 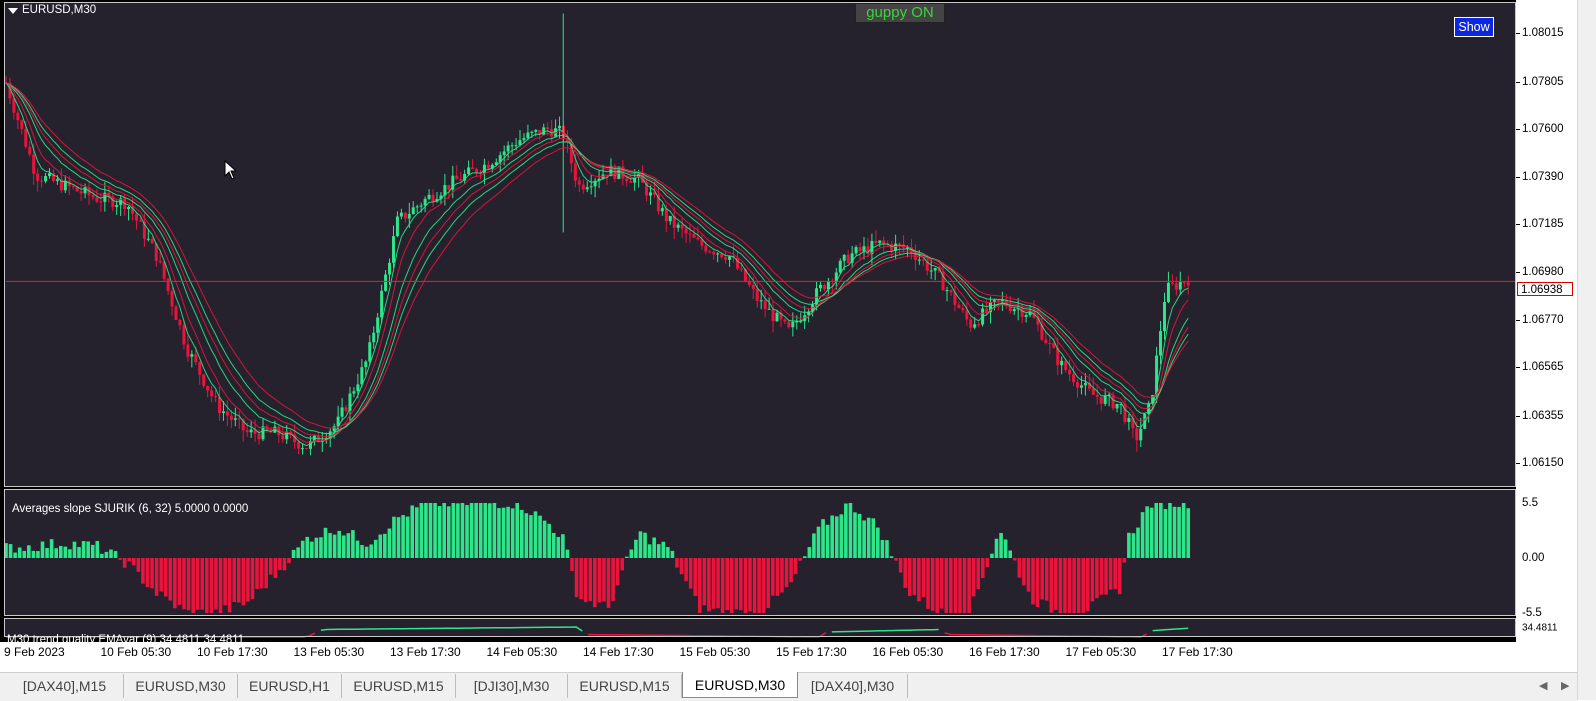 I want to click on price-axis-label: 1.06980, so click(x=1543, y=271).